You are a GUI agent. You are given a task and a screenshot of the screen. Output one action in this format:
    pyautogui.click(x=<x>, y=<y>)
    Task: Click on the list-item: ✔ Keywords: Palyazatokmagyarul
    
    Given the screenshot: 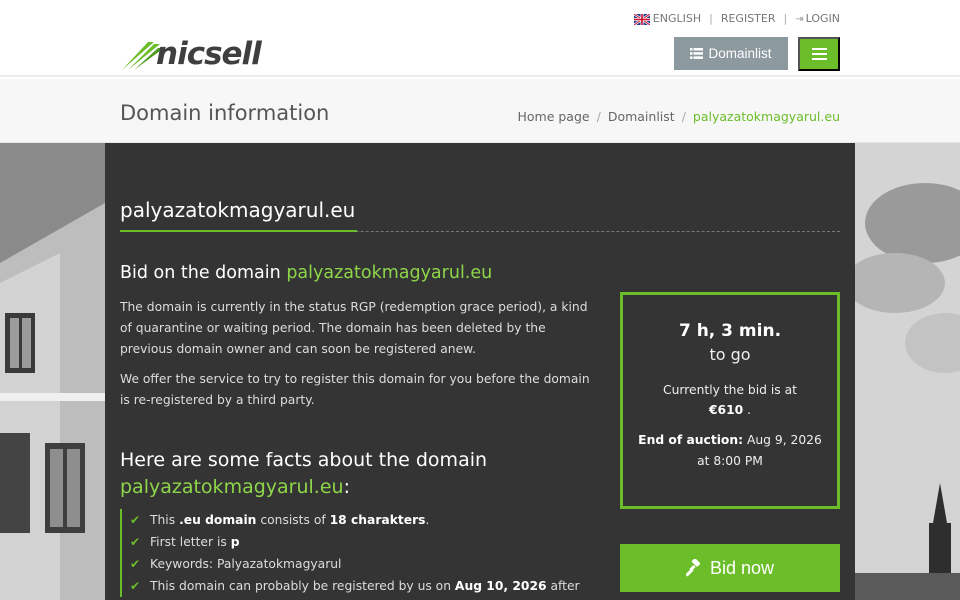 What is the action you would take?
    pyautogui.click(x=360, y=564)
    